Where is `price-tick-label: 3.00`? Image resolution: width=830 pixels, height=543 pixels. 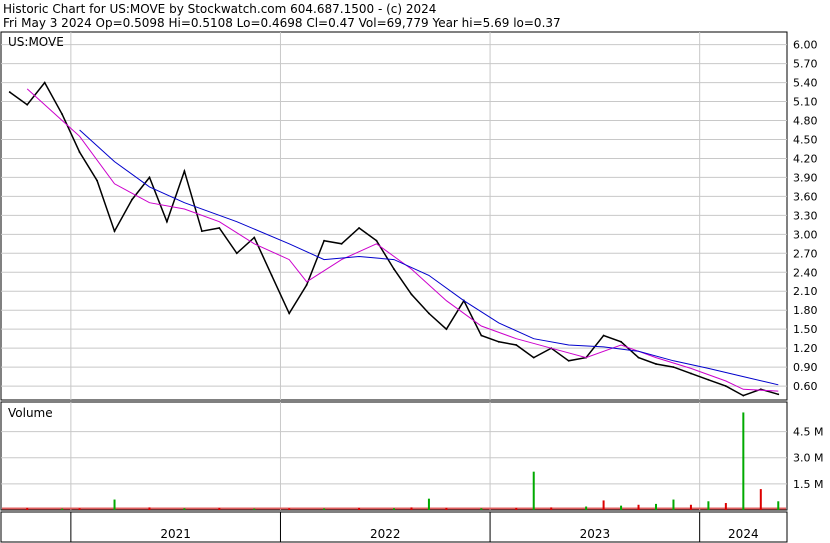 price-tick-label: 3.00 is located at coordinates (805, 234).